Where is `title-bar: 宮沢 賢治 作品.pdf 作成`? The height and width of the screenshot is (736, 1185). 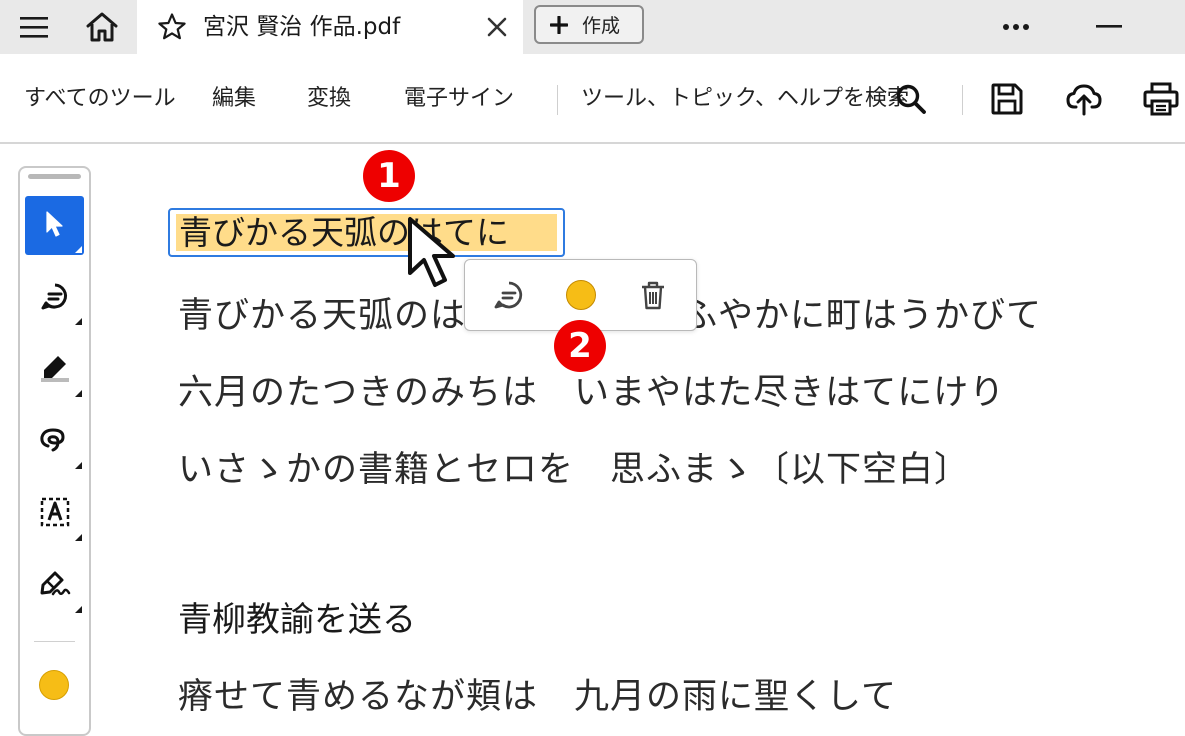 title-bar: 宮沢 賢治 作品.pdf 作成 is located at coordinates (592, 27).